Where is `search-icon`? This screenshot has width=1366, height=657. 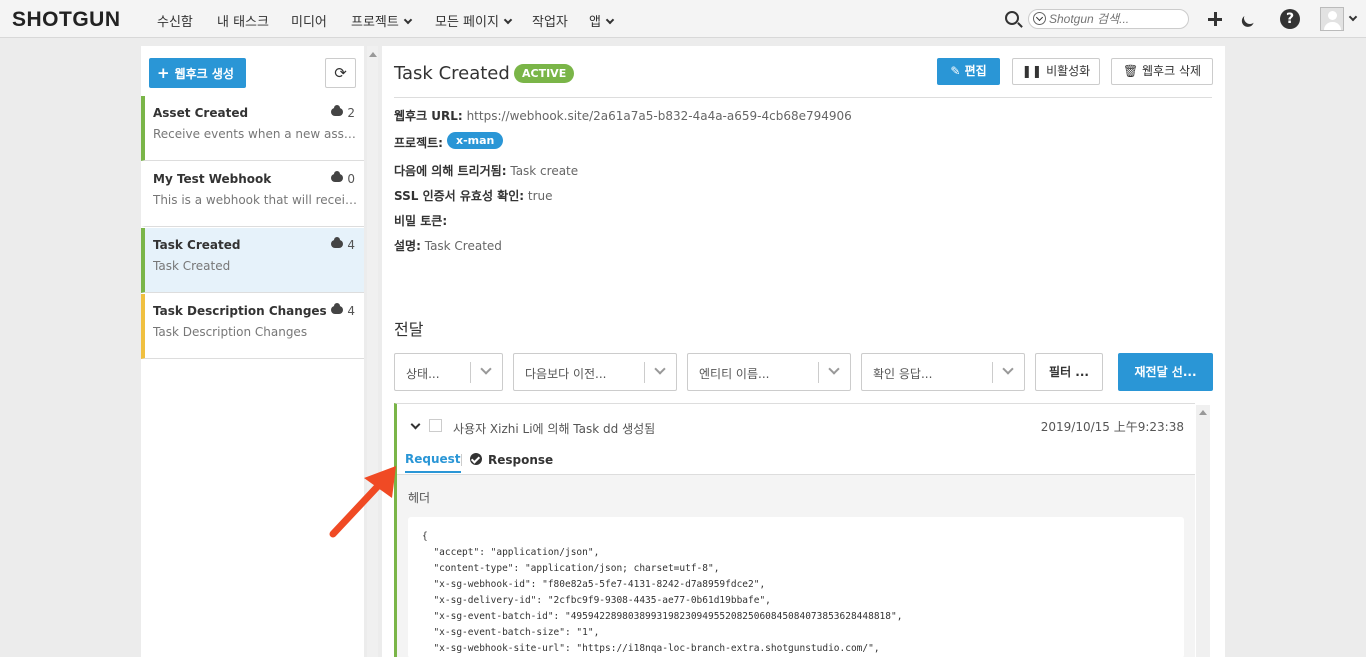 search-icon is located at coordinates (1012, 18).